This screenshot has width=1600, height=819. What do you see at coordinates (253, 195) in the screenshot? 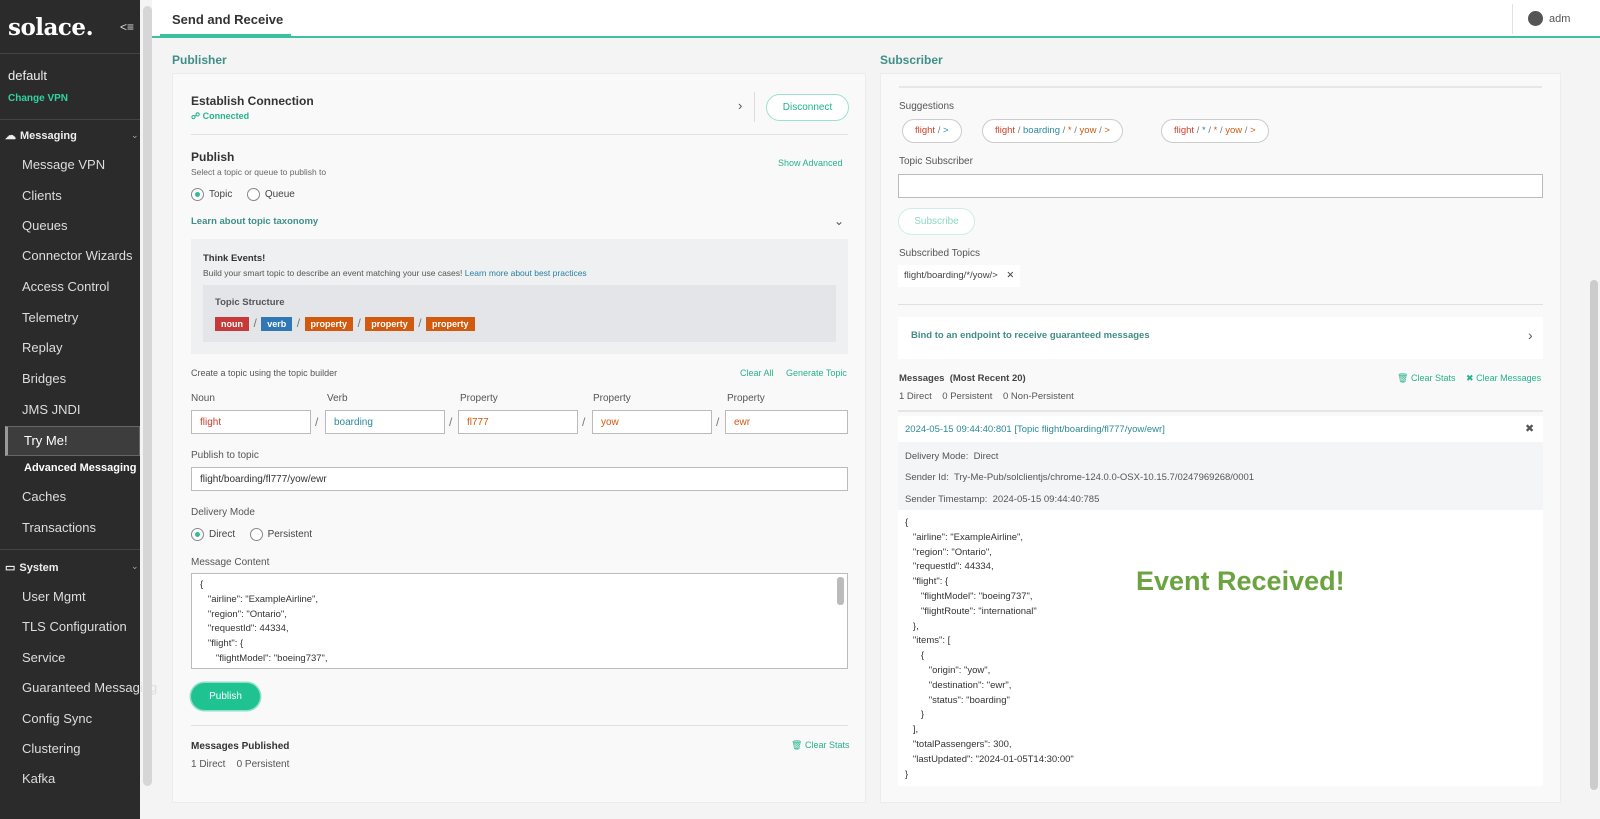
I see `queue-radio` at bounding box center [253, 195].